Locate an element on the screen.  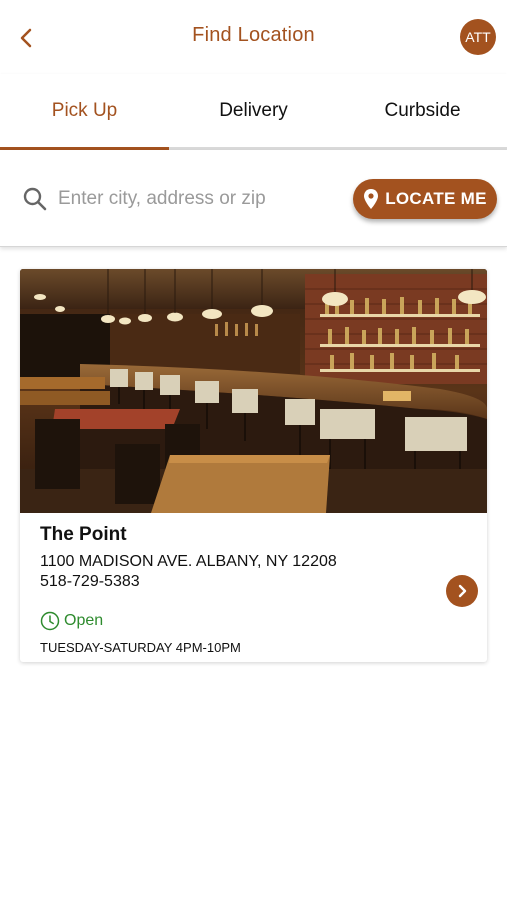
open-status: Open is located at coordinates (71, 621).